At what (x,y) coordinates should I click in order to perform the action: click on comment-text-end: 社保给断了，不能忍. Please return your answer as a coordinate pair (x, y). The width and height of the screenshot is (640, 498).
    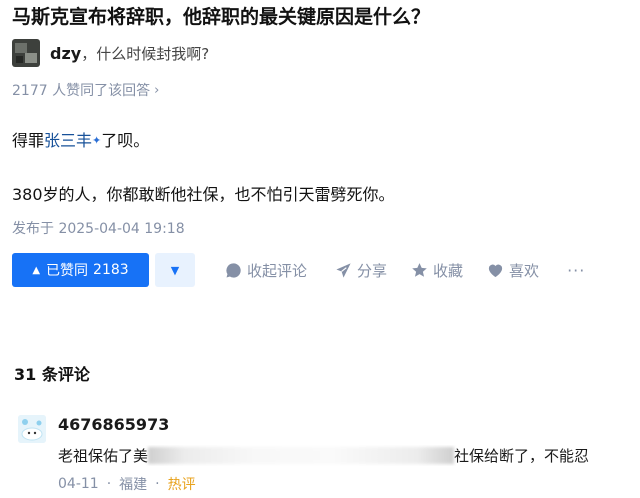
    Looking at the image, I should click on (522, 456).